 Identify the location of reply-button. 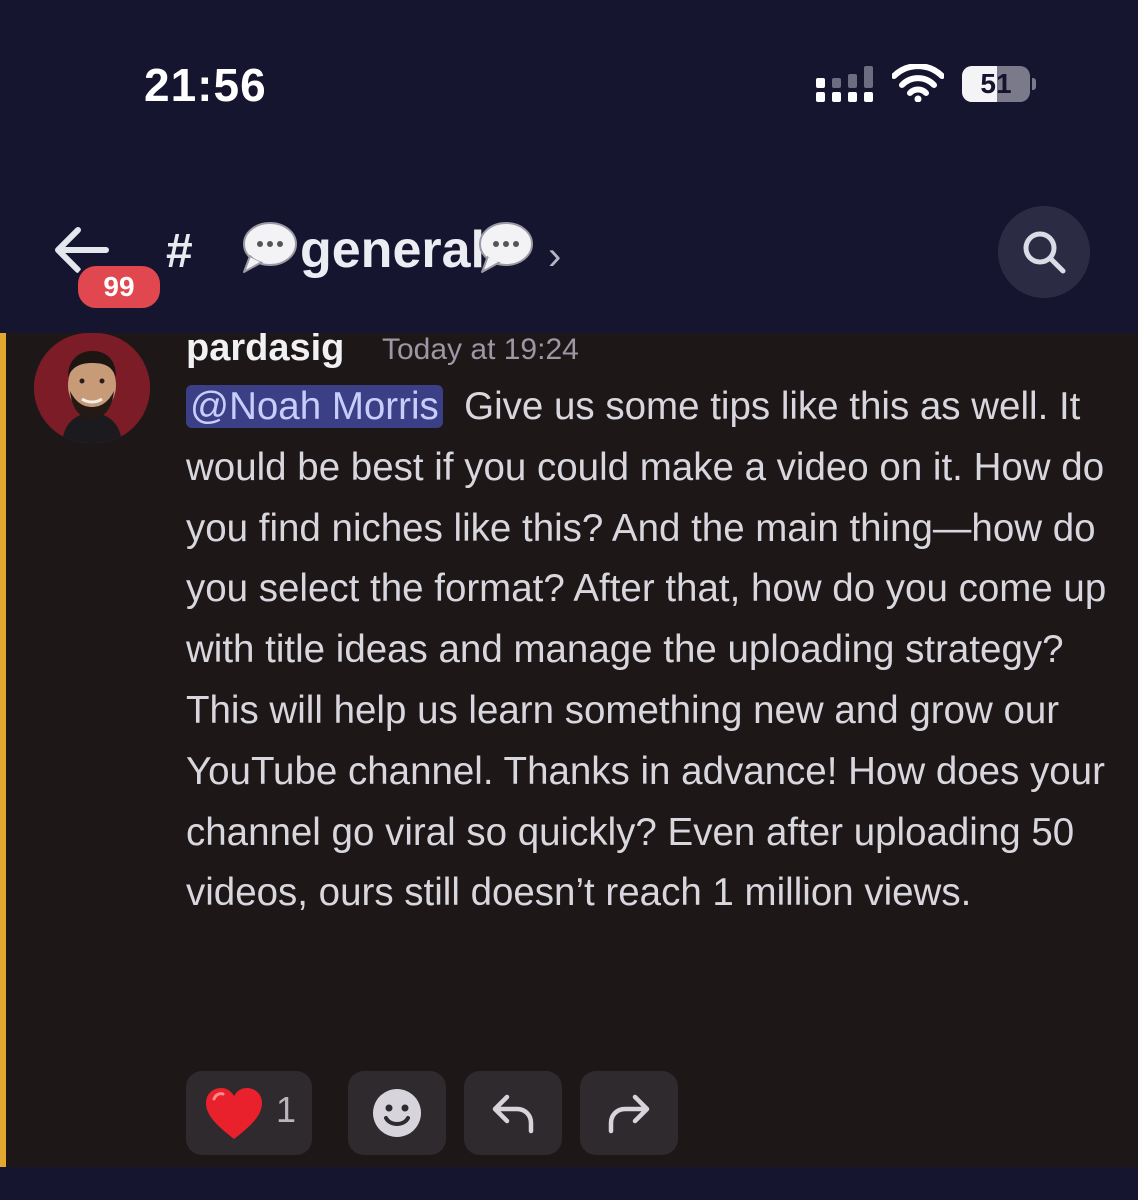
(513, 1113).